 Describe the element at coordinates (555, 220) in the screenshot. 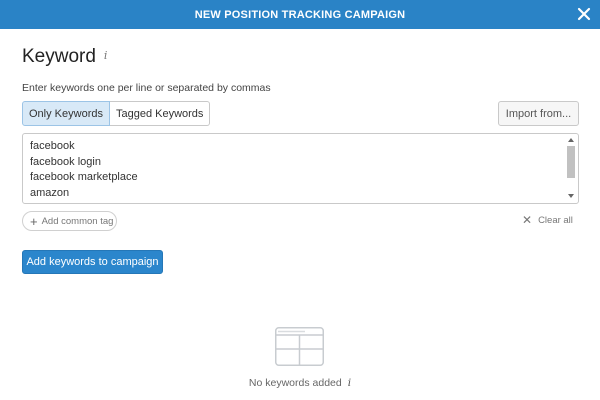

I see `clear-all-label: Clear all` at that location.